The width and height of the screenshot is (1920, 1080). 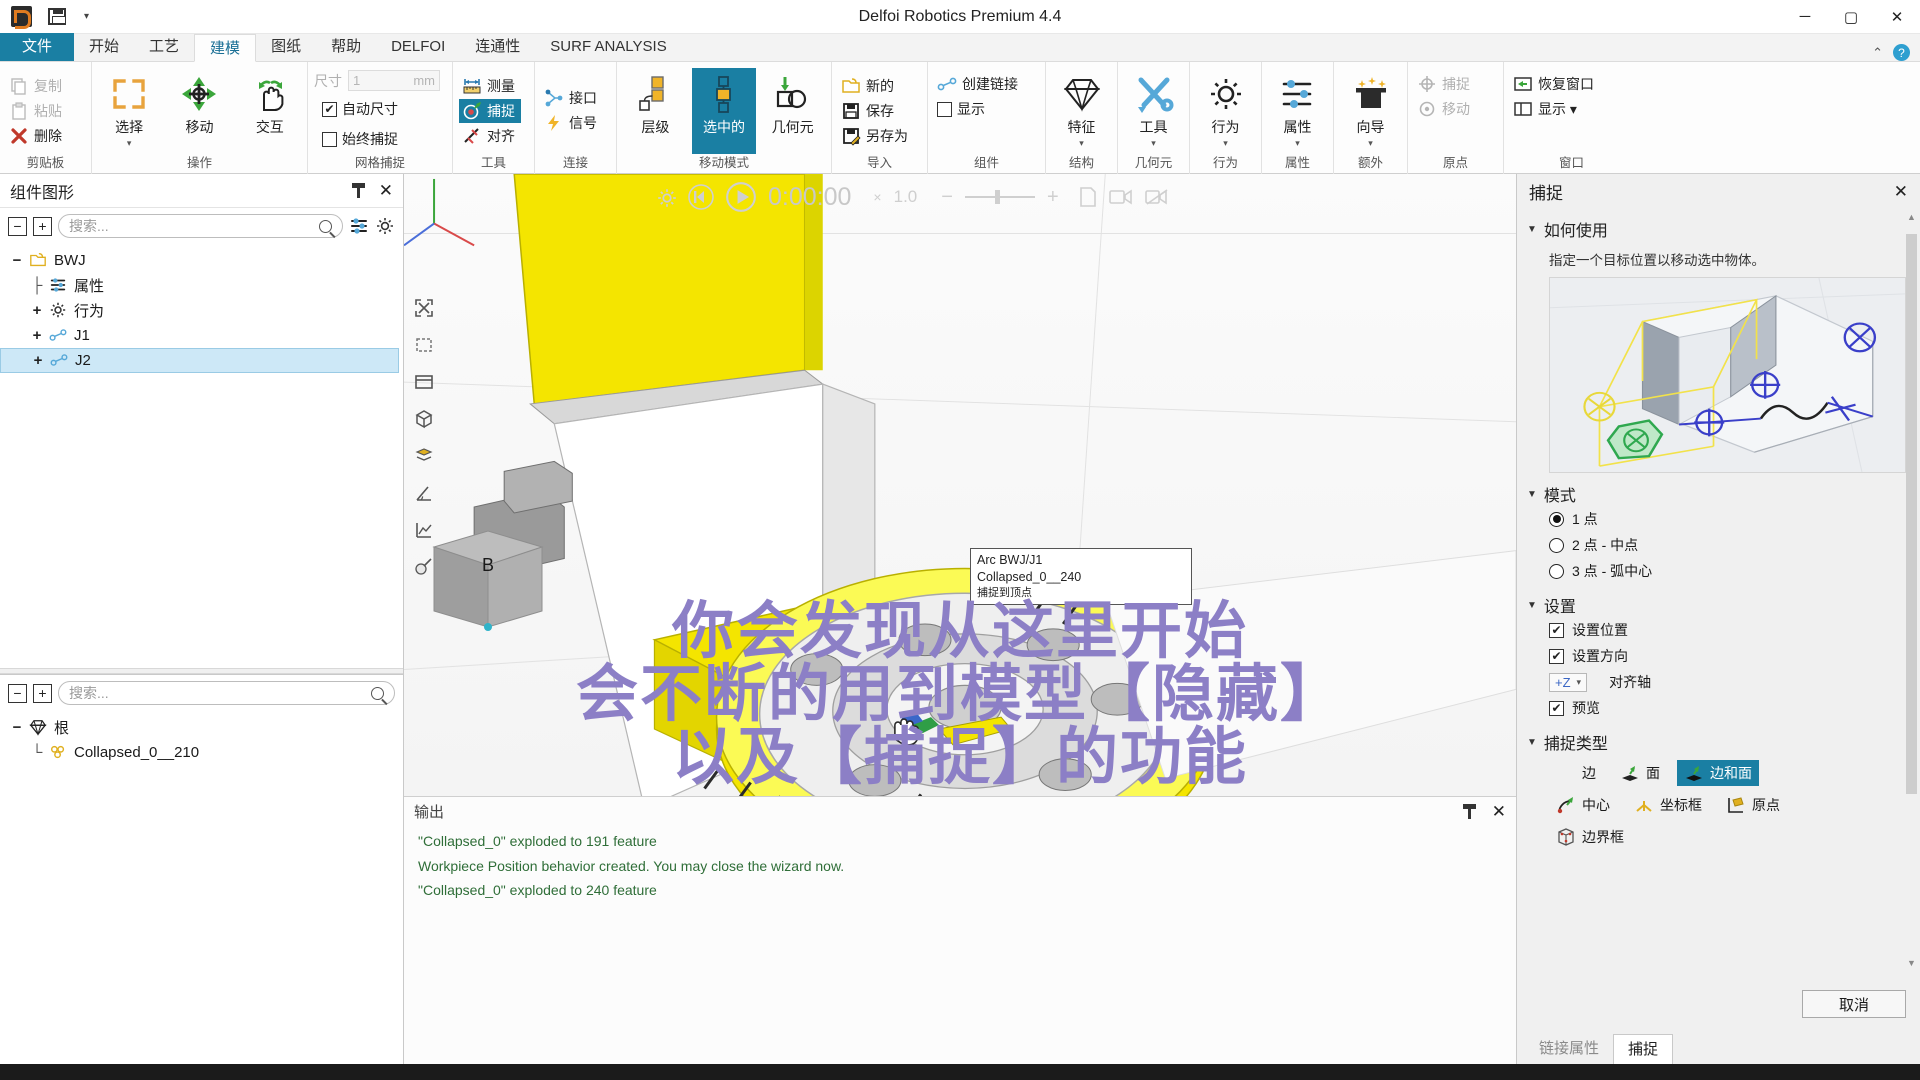 What do you see at coordinates (724, 110) in the screenshot?
I see `selected-mode-button: 选中的` at bounding box center [724, 110].